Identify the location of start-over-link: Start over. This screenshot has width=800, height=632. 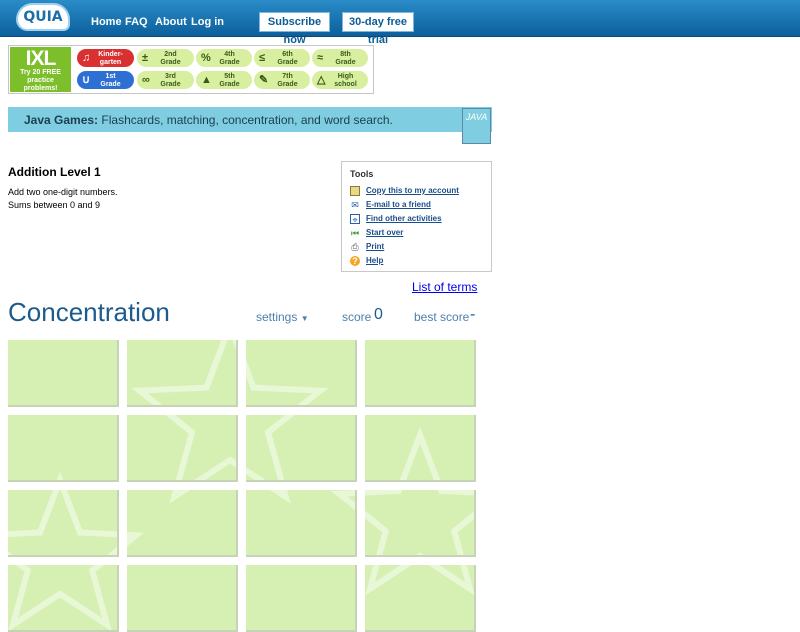
(384, 232).